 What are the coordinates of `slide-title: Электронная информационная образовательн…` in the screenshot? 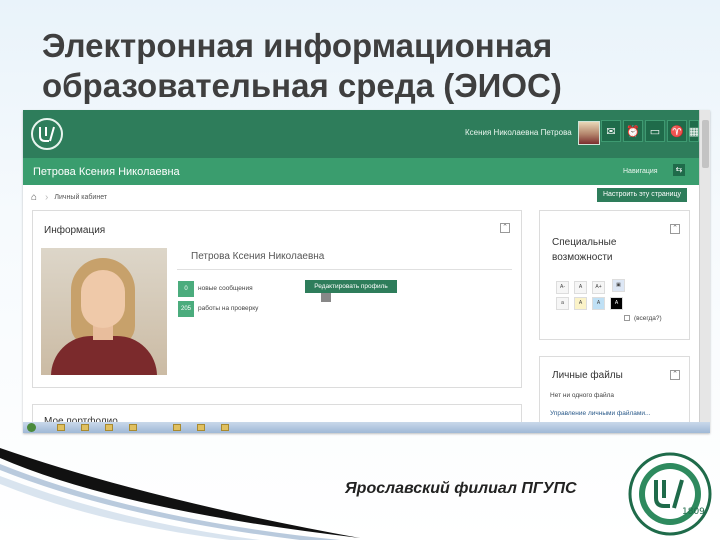 It's located at (362, 66).